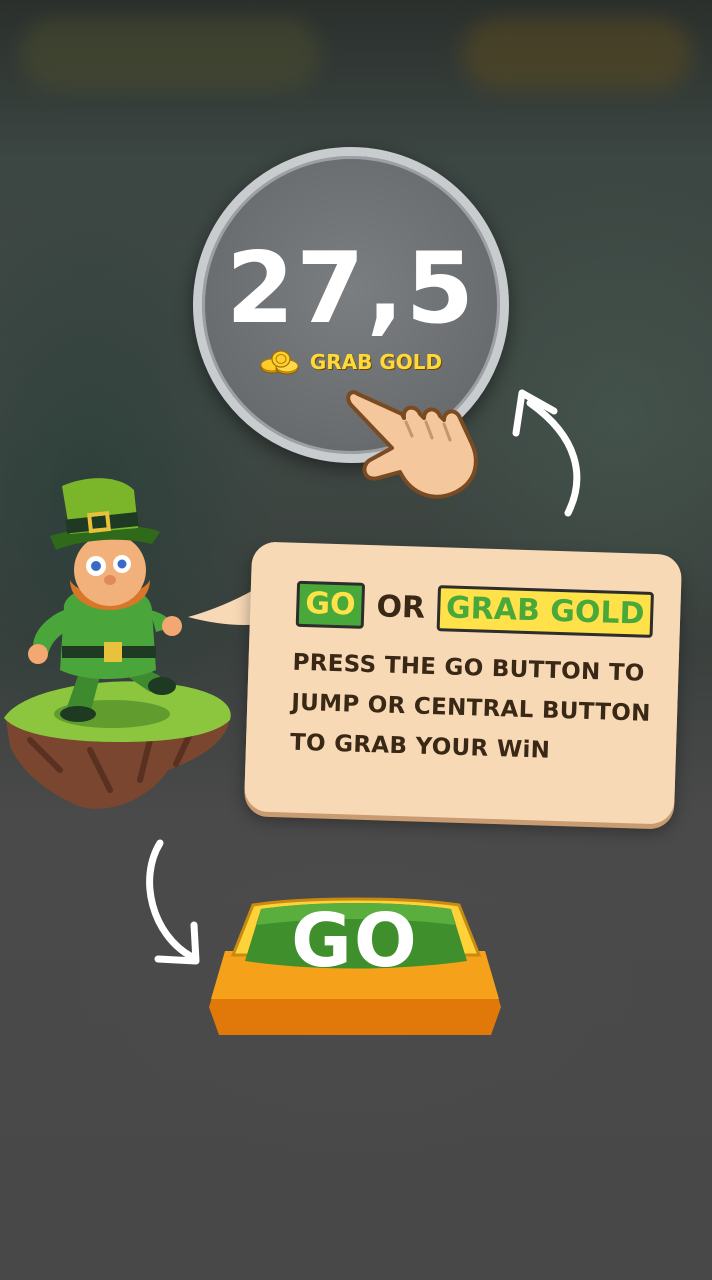 Image resolution: width=712 pixels, height=1280 pixels. I want to click on pointing-hand-icon, so click(412, 444).